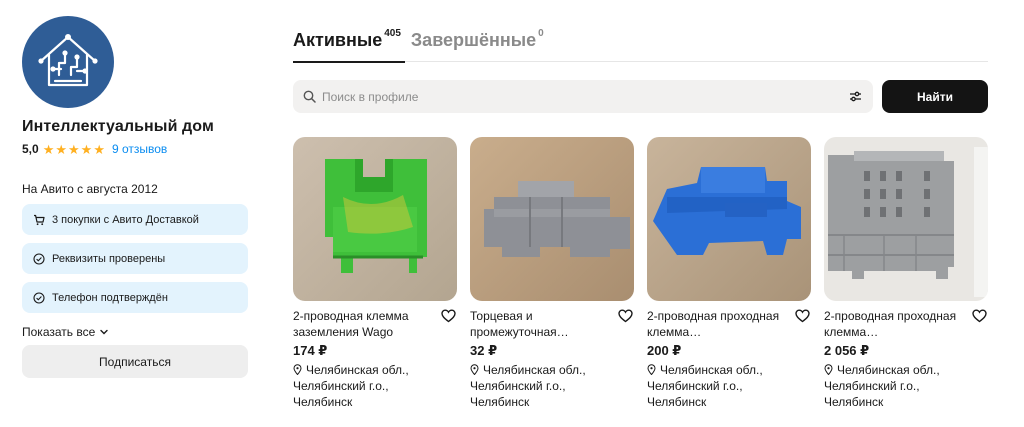  I want to click on rating-value: 5,0, so click(30, 149).